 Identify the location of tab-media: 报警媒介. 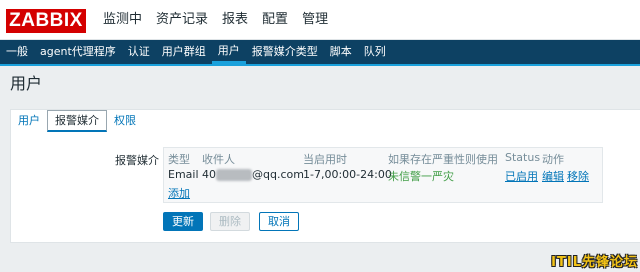
(77, 121).